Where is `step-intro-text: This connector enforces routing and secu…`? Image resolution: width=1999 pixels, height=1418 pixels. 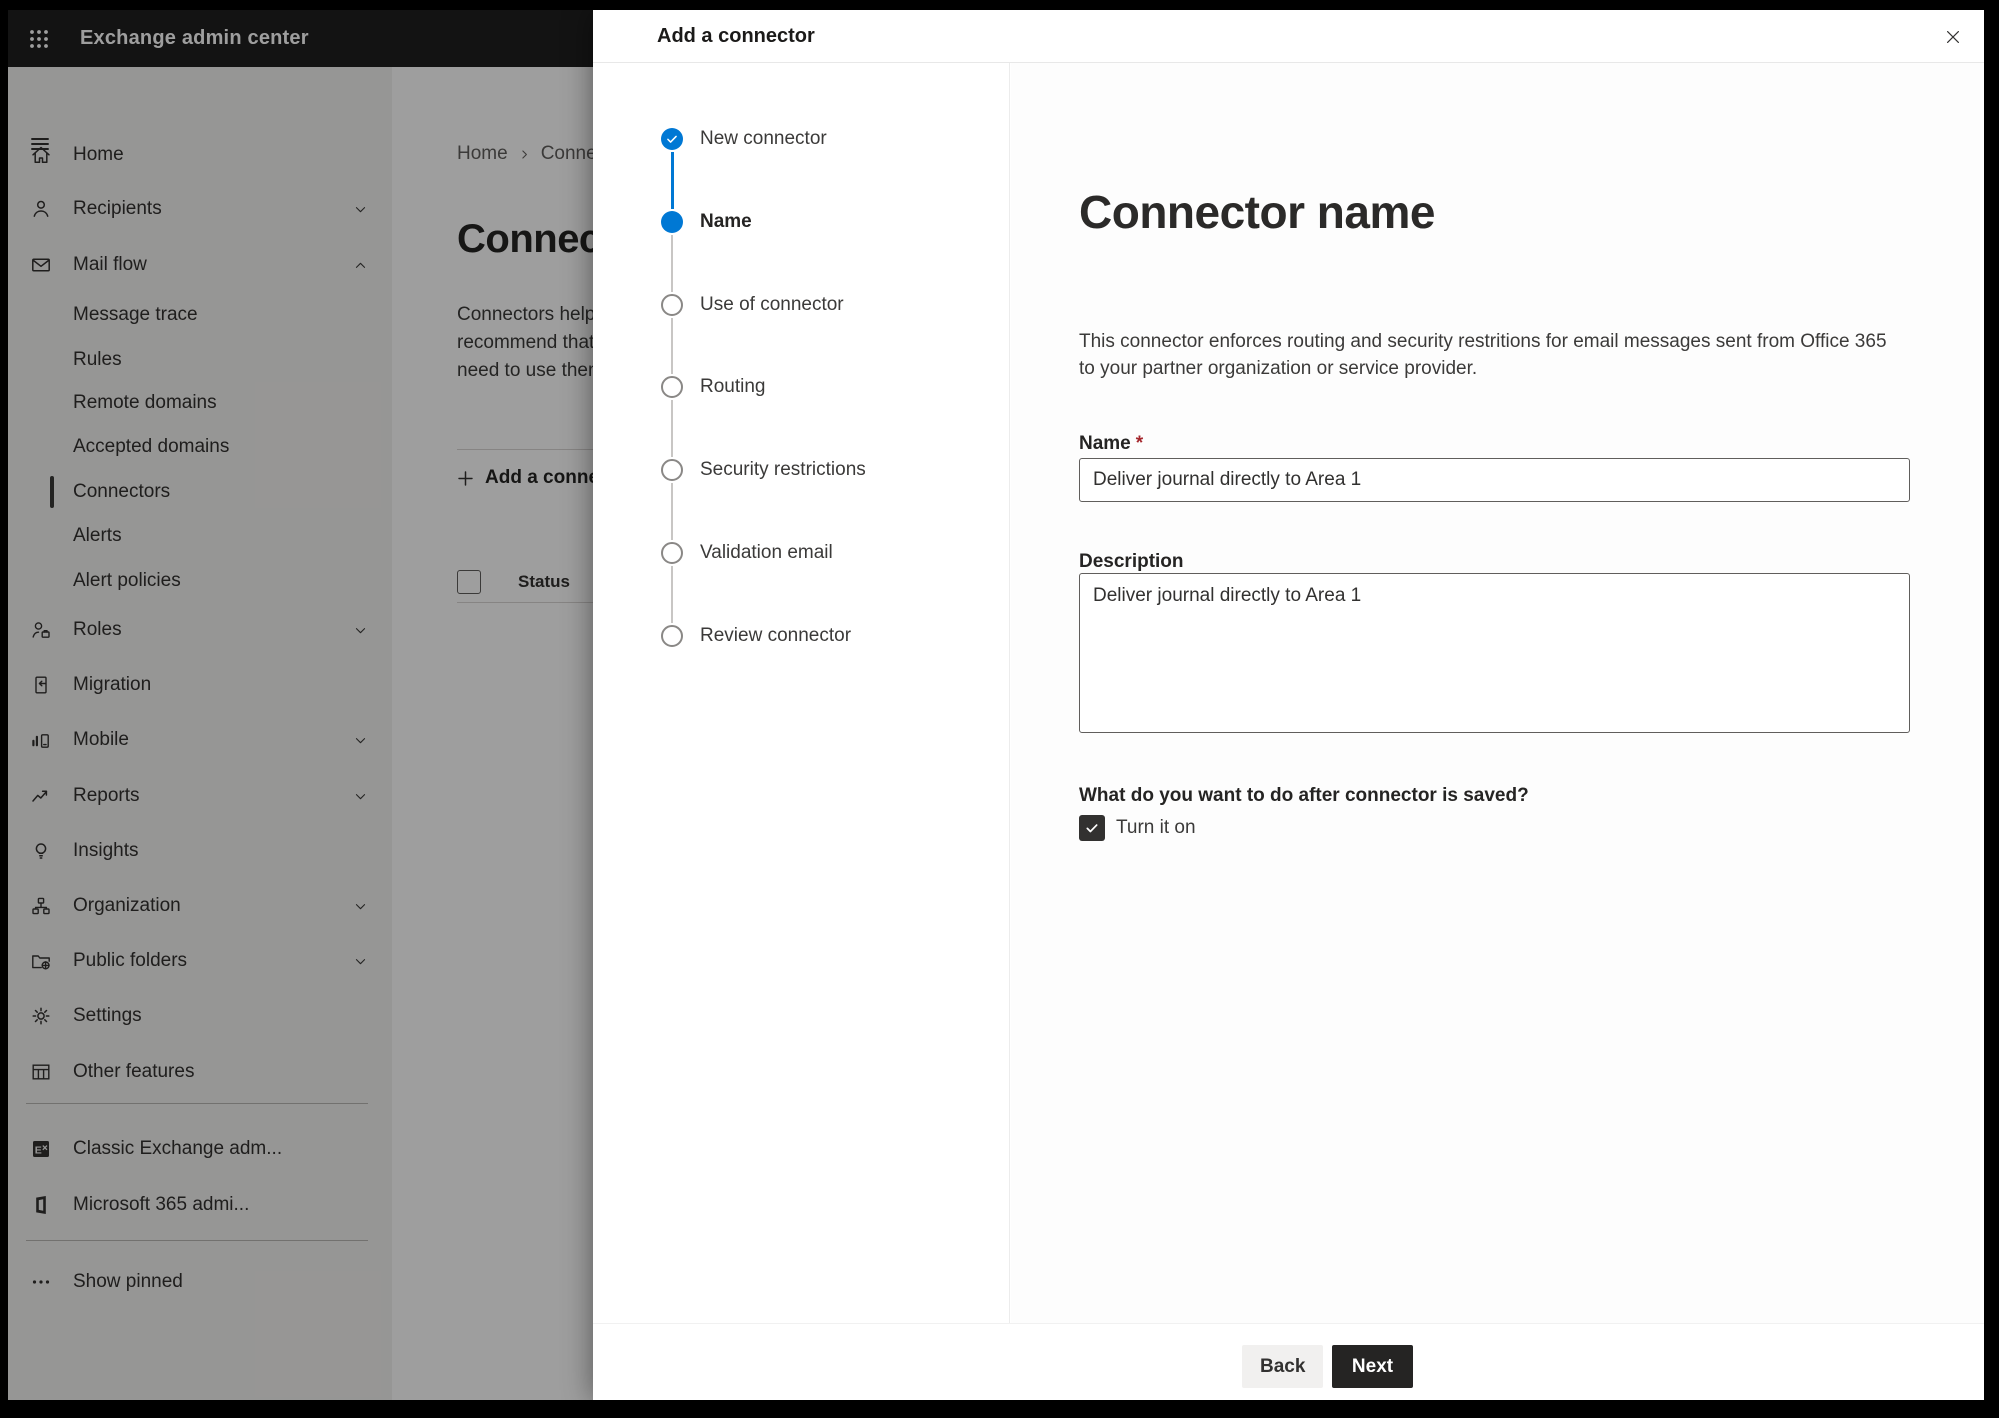
step-intro-text: This connector enforces routing and secu… is located at coordinates (1483, 355).